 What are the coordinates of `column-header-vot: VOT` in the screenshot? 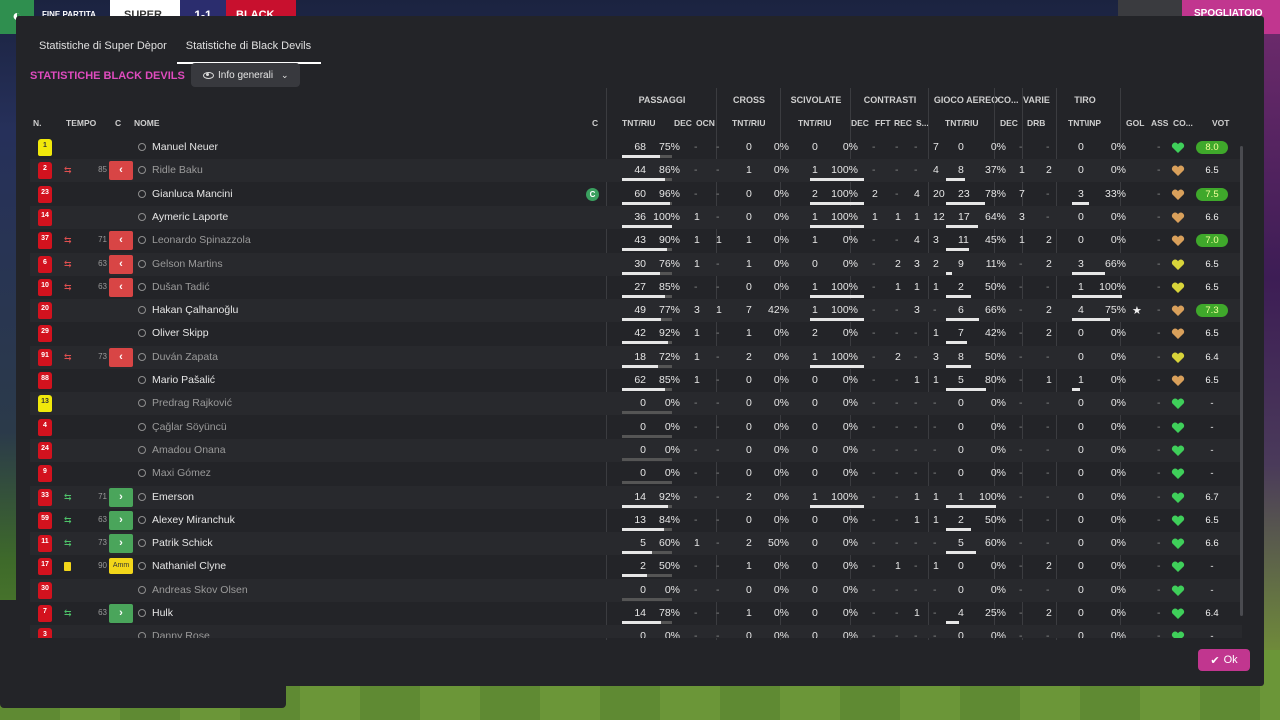 It's located at (1220, 123).